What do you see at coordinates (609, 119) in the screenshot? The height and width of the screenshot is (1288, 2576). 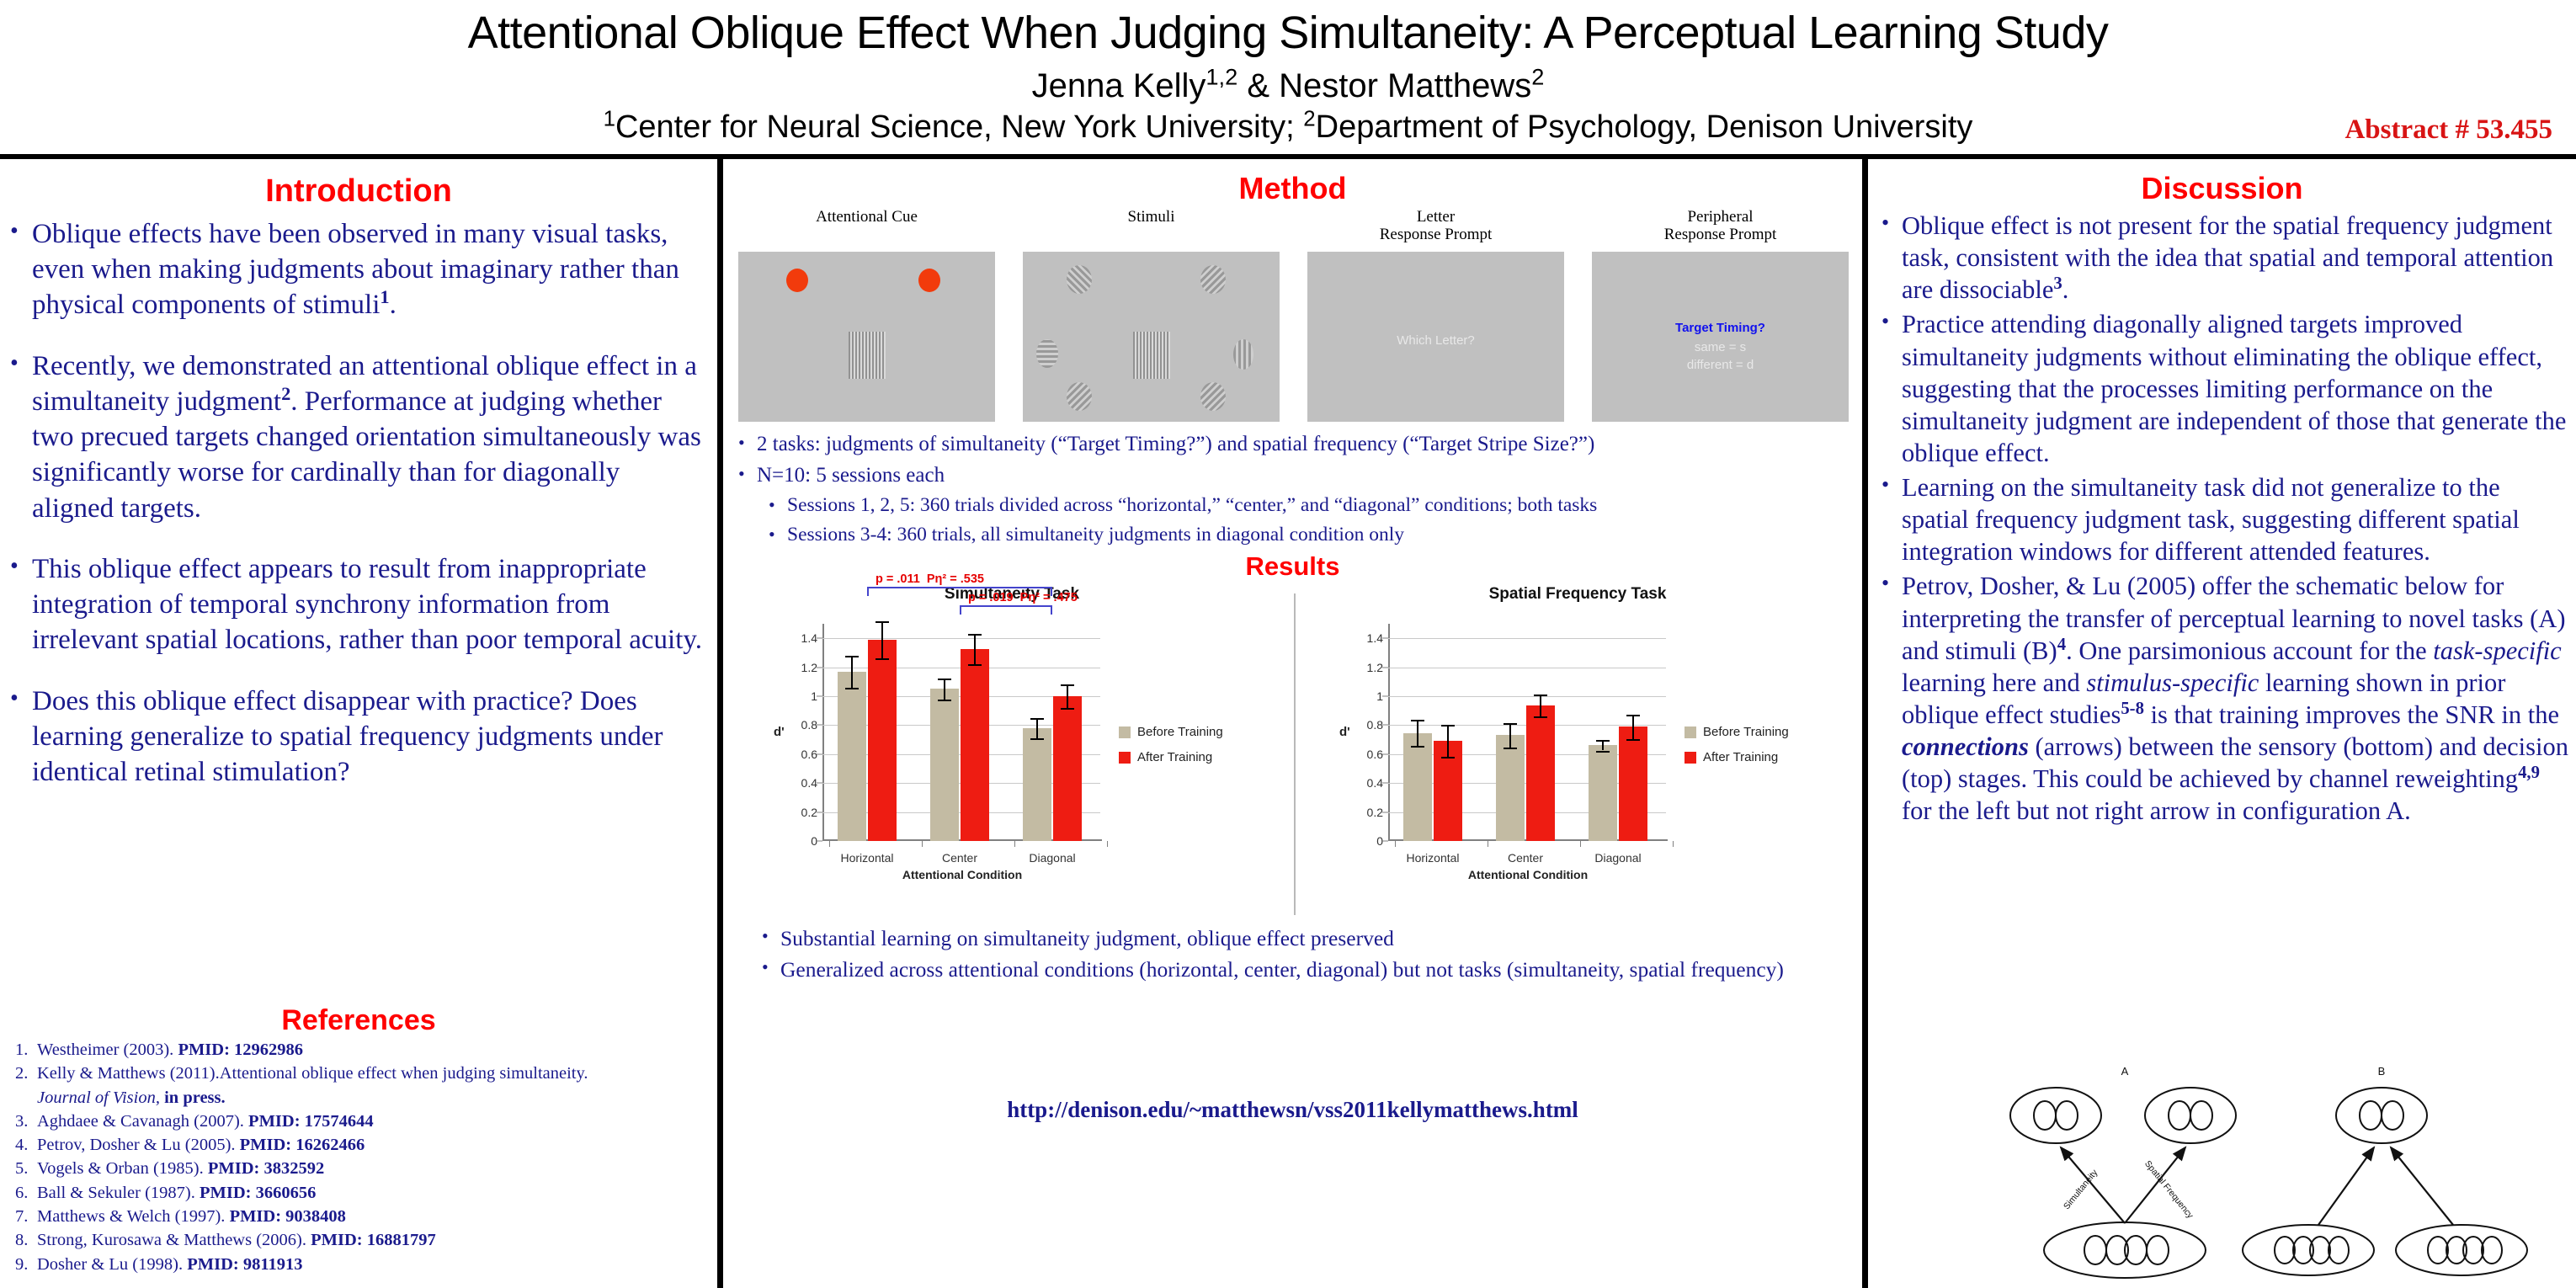 I see `affil-marker-1: 1` at bounding box center [609, 119].